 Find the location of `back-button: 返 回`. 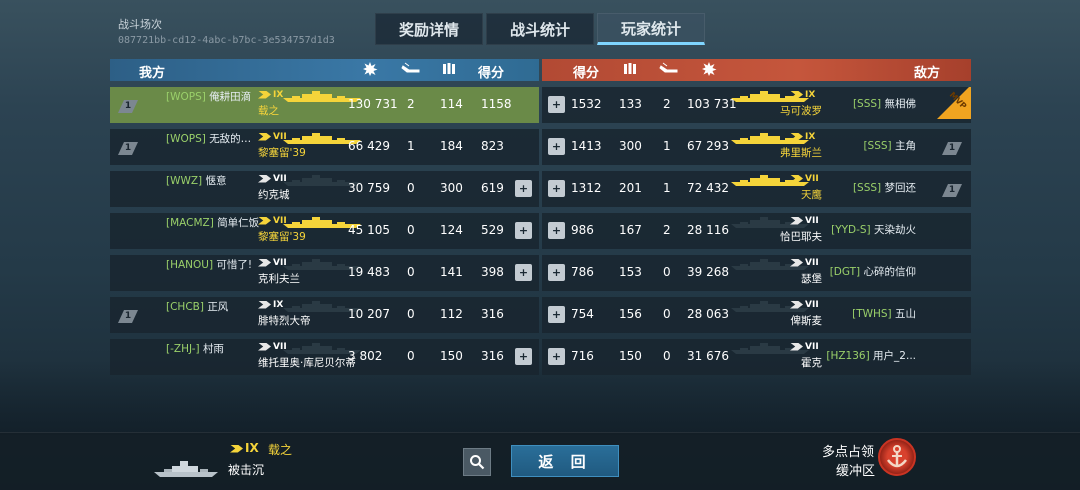

back-button: 返 回 is located at coordinates (565, 461).